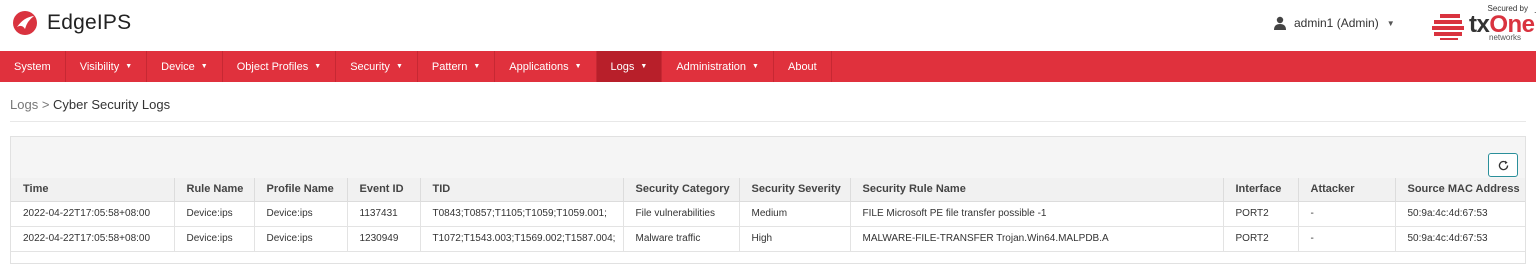  Describe the element at coordinates (214, 190) in the screenshot. I see `column-header-rule-name: Rule Name` at that location.